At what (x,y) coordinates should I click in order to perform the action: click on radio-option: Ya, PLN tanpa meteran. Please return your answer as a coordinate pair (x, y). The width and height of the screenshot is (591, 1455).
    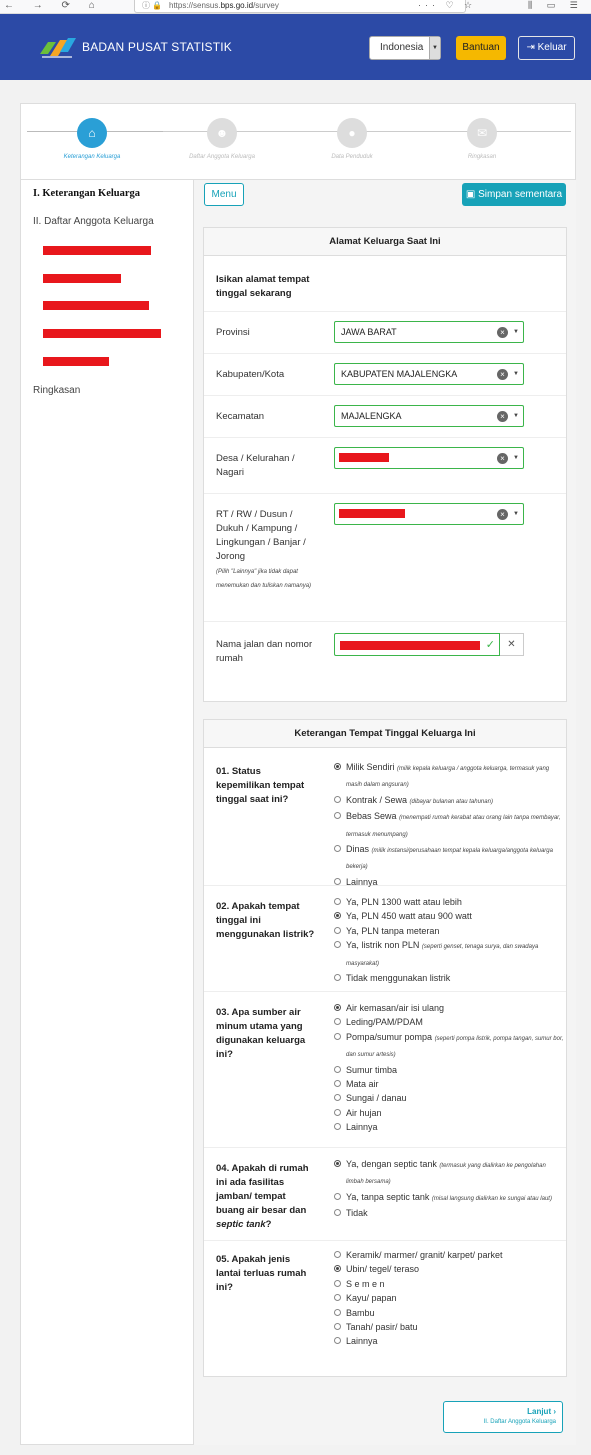
    Looking at the image, I should click on (449, 931).